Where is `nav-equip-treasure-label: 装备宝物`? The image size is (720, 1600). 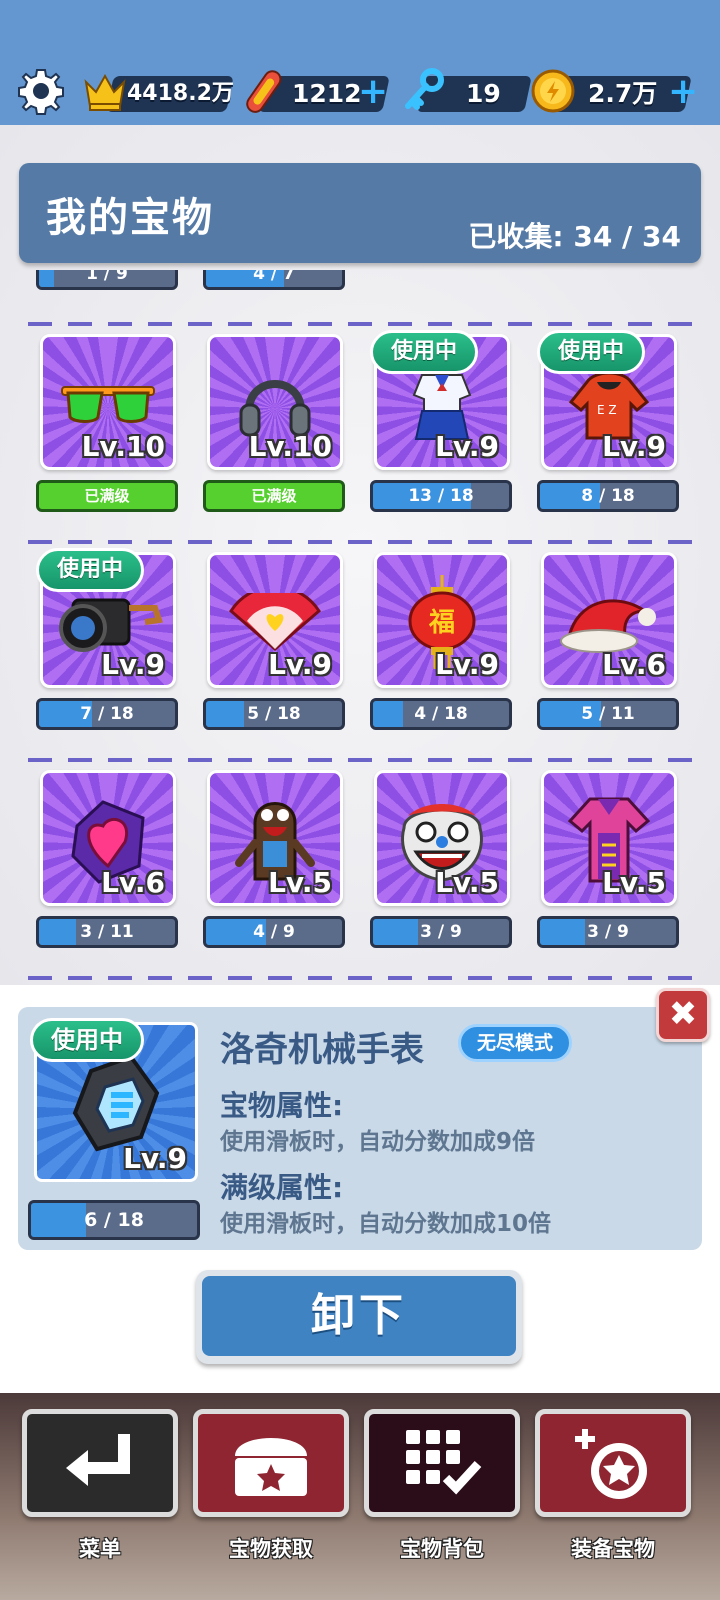 nav-equip-treasure-label: 装备宝物 is located at coordinates (613, 1549).